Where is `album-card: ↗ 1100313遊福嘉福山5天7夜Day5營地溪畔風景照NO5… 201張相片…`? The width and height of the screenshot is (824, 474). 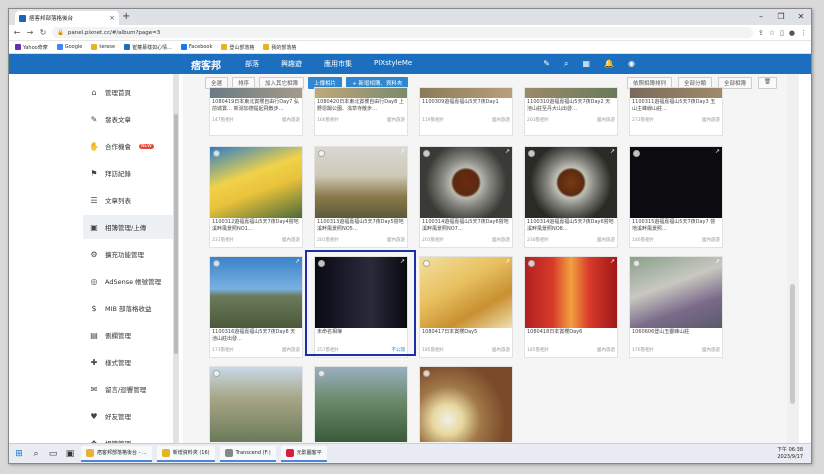 album-card: ↗ 1100313遊福嘉福山5天7夜Day5營地溪畔風景照NO5… 201張相片… is located at coordinates (361, 197).